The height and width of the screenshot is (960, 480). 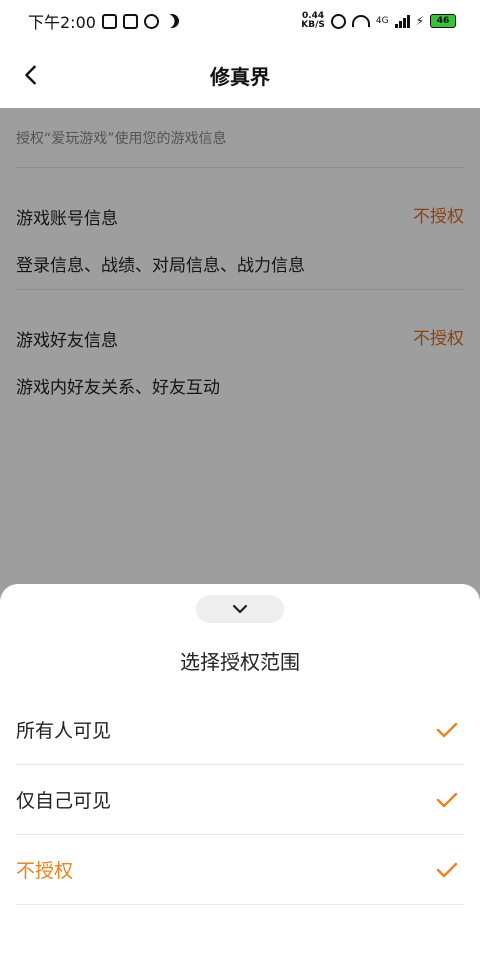 What do you see at coordinates (313, 25) in the screenshot?
I see `network-speed-unit: KB/S` at bounding box center [313, 25].